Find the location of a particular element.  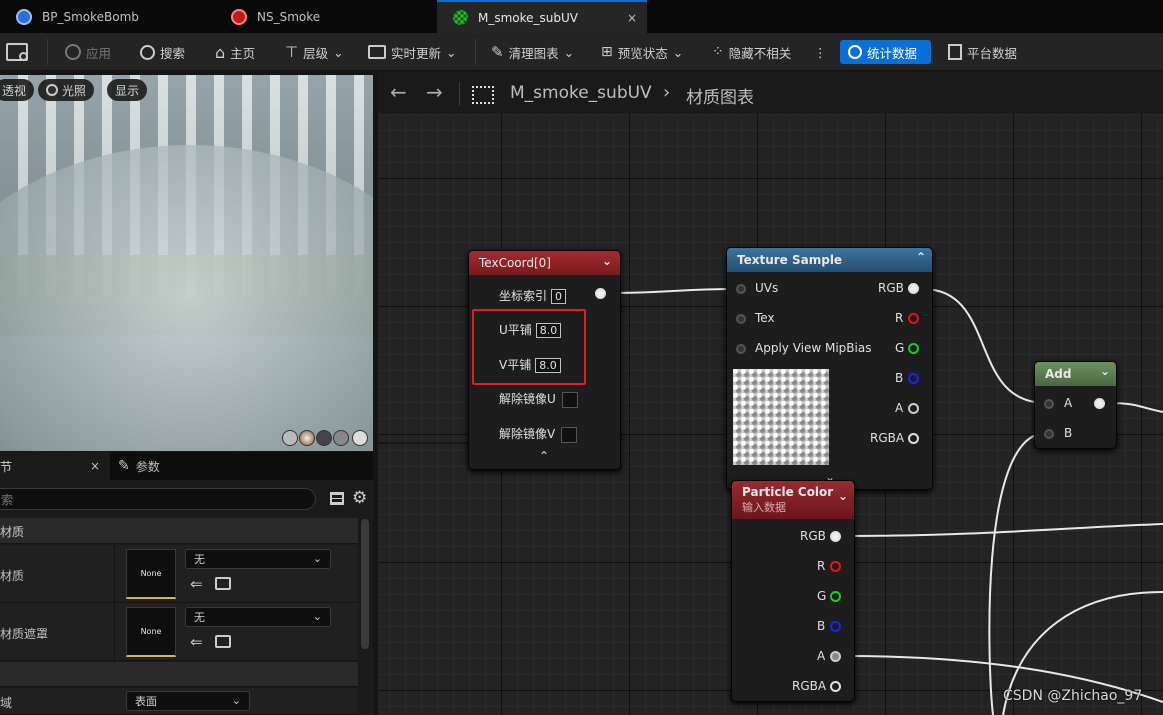

field-value: 0 is located at coordinates (559, 296).